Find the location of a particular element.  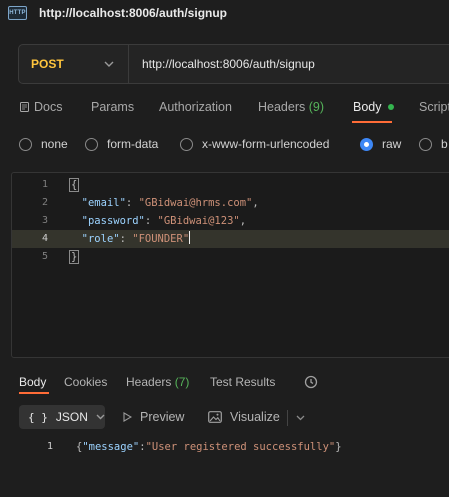

radio-binary: b is located at coordinates (433, 144).